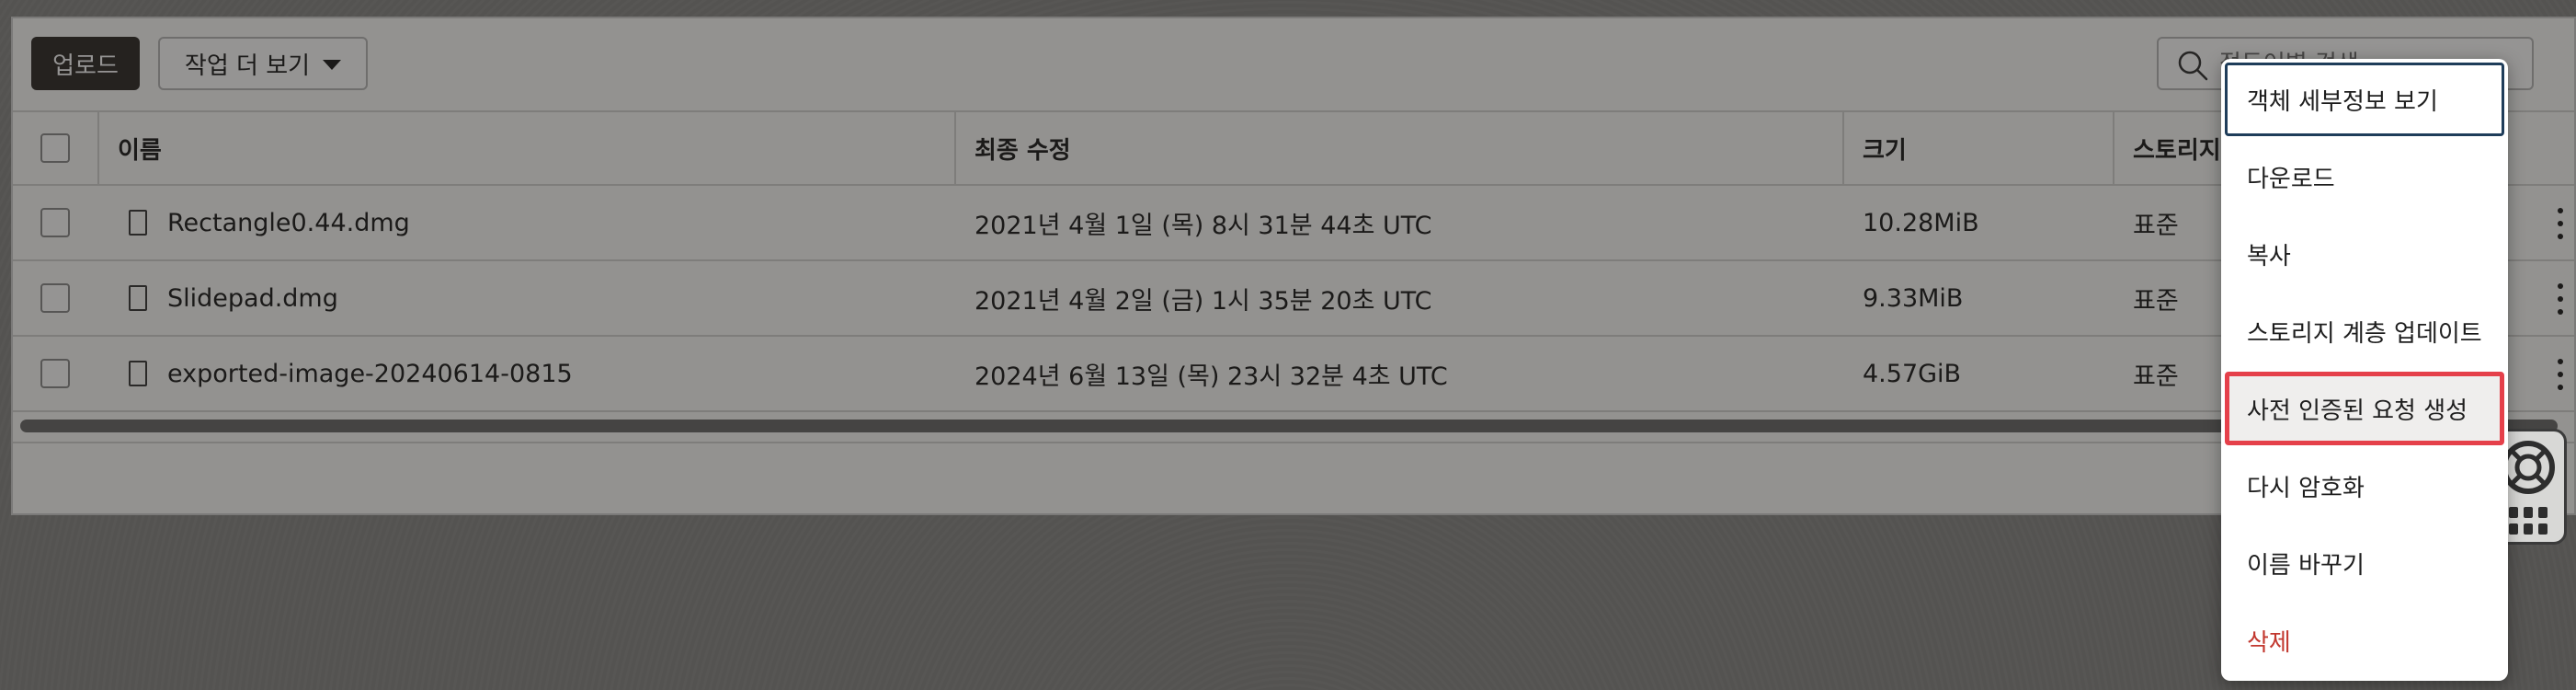 The height and width of the screenshot is (690, 2576). What do you see at coordinates (2528, 521) in the screenshot?
I see `grid-icon` at bounding box center [2528, 521].